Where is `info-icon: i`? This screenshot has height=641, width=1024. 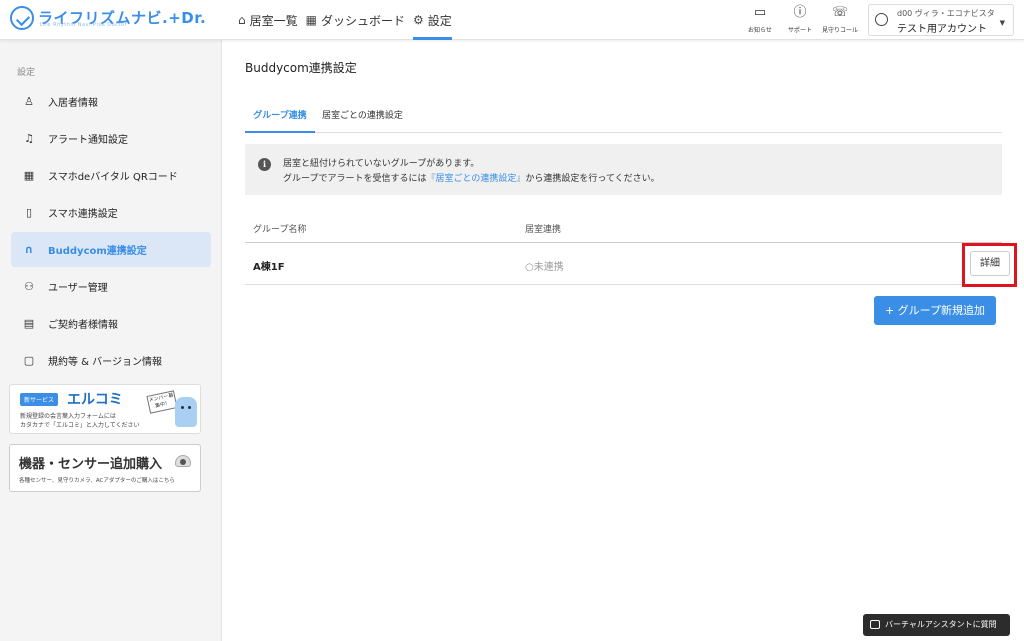 info-icon: i is located at coordinates (264, 164).